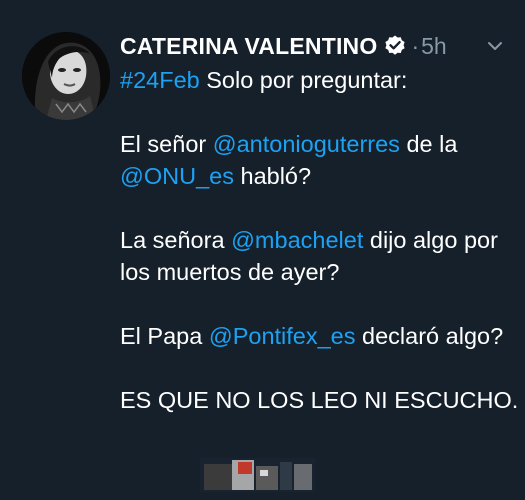 Image resolution: width=525 pixels, height=500 pixels. I want to click on tweet-header: CATERINA VALENTINO · 5h, so click(283, 46).